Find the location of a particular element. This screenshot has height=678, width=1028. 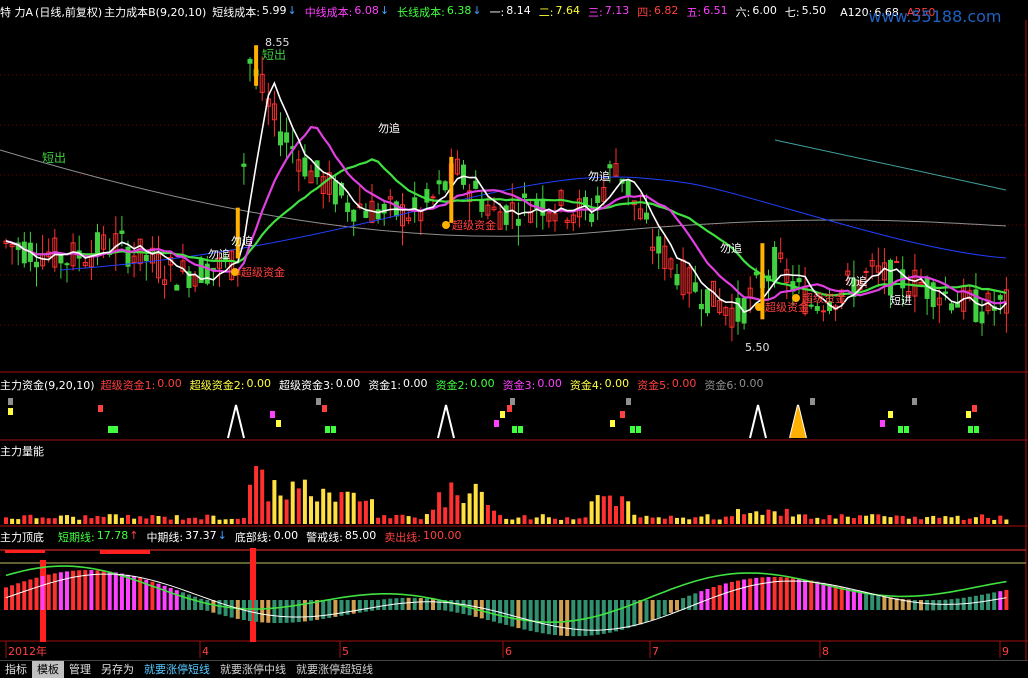

tab-1: 指标 is located at coordinates (16, 669).